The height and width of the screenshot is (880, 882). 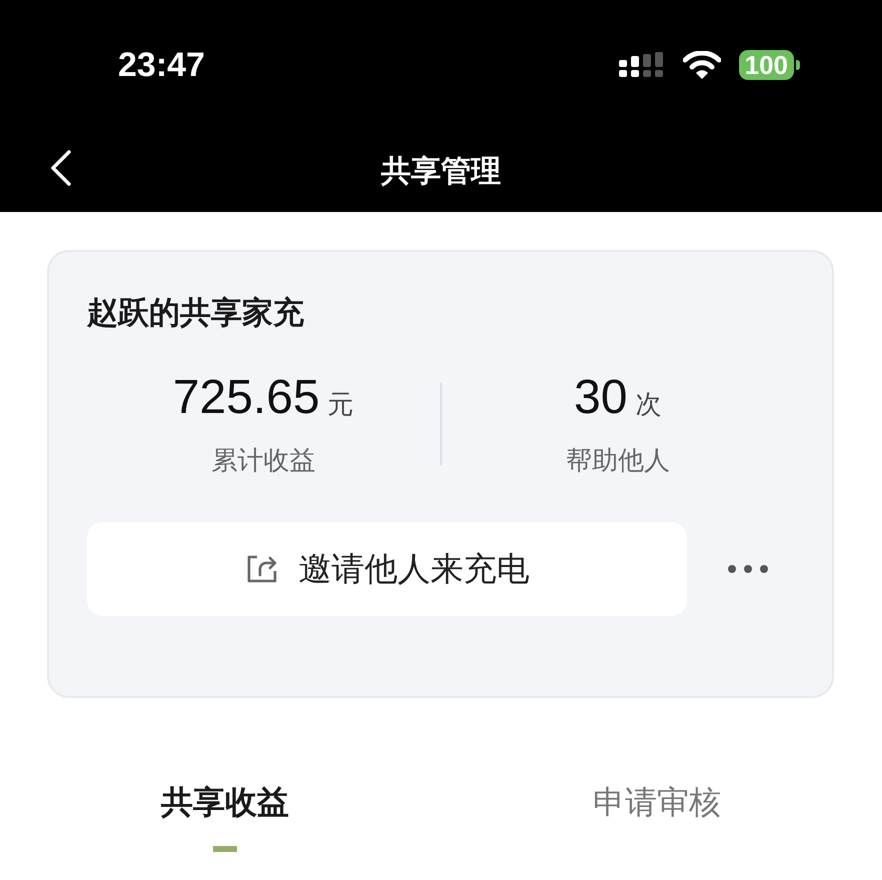 I want to click on stat-label: 帮助他人, so click(x=618, y=461).